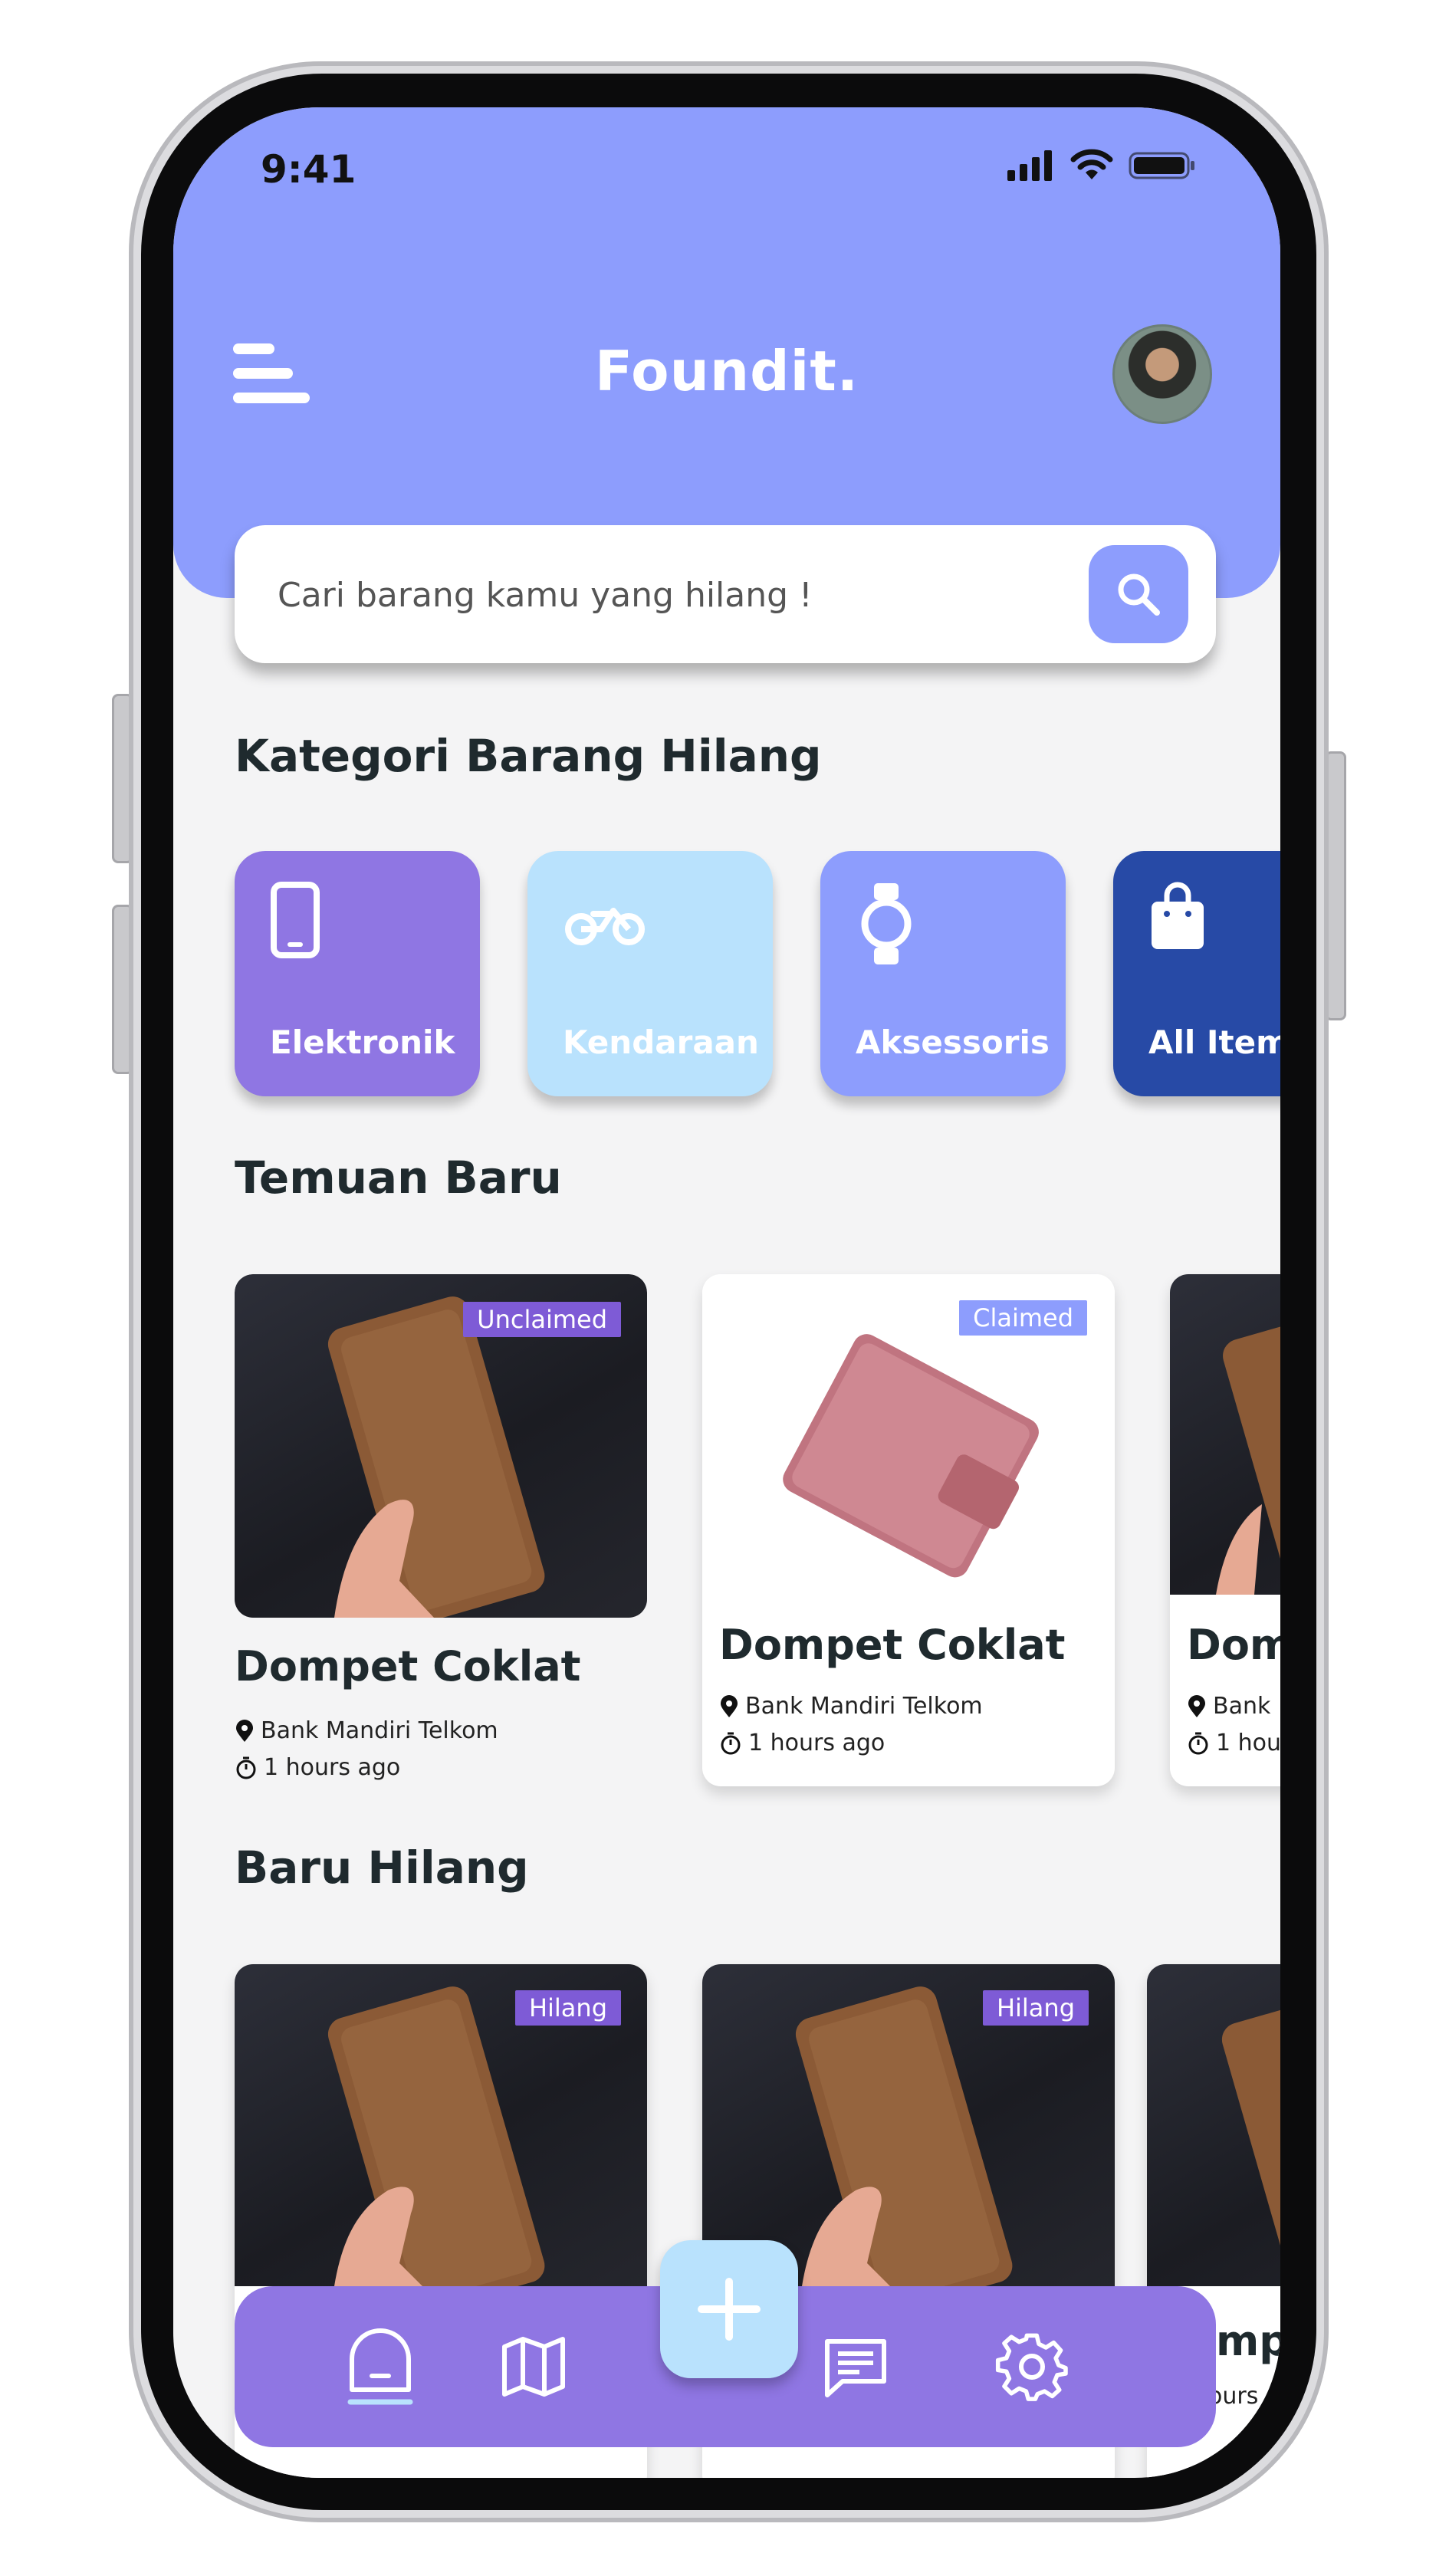  I want to click on time-text: 1 hour, so click(1248, 1743).